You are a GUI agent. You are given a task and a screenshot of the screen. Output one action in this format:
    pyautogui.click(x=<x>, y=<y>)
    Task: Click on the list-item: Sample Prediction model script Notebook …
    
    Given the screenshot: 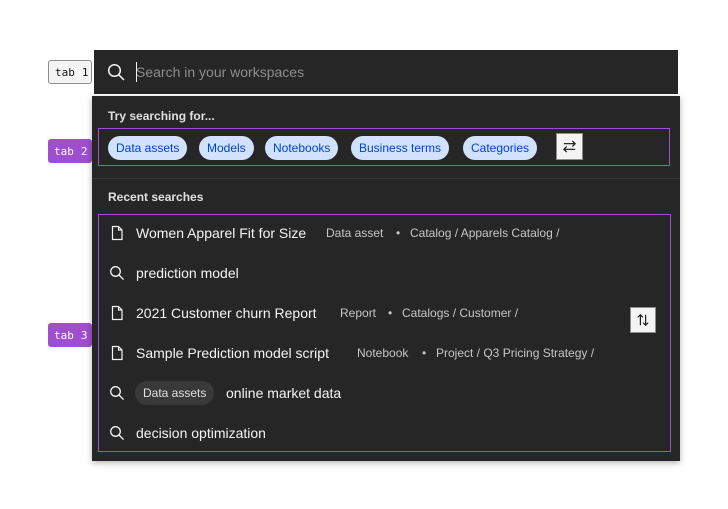 What is the action you would take?
    pyautogui.click(x=384, y=353)
    